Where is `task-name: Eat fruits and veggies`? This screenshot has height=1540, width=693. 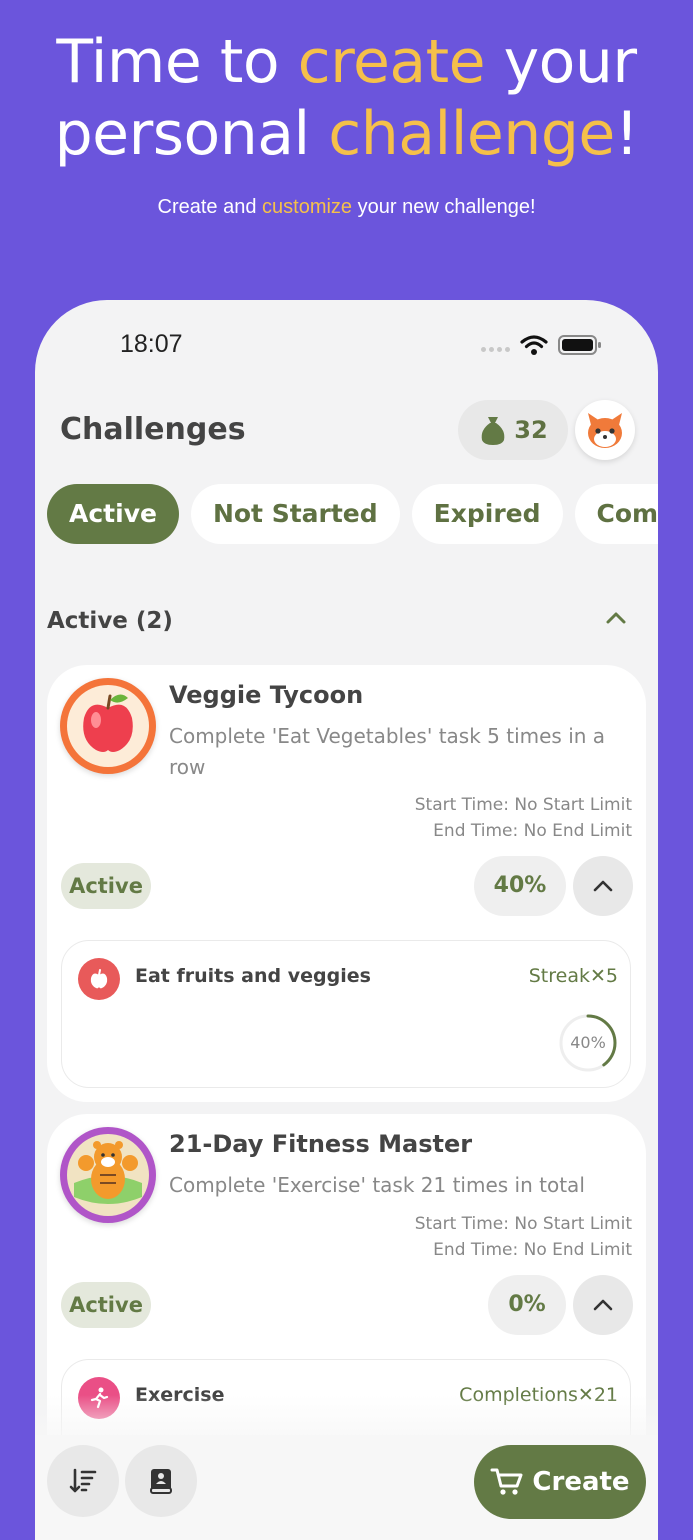
task-name: Eat fruits and veggies is located at coordinates (253, 976).